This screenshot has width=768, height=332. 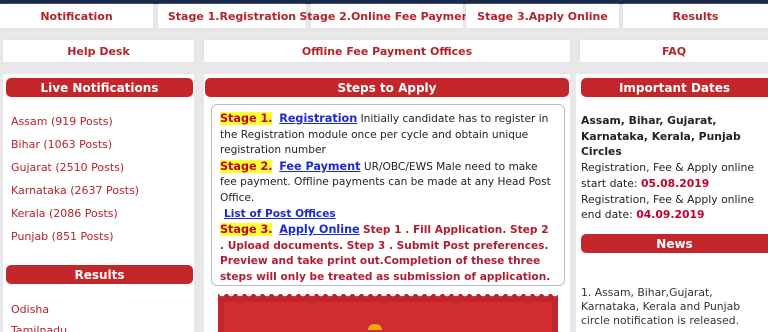 I want to click on results-header: Results, so click(x=99, y=274).